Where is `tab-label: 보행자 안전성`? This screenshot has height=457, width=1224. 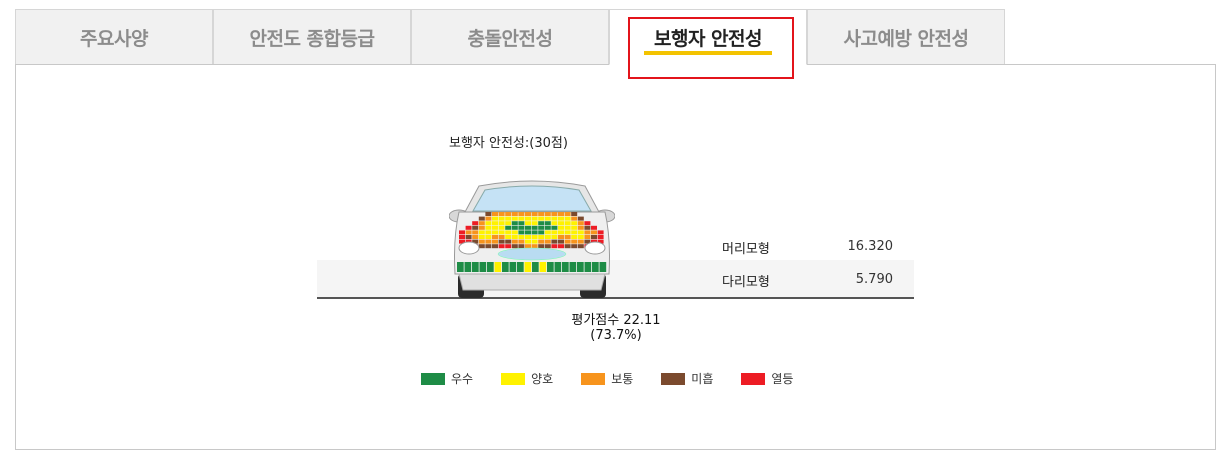
tab-label: 보행자 안전성 is located at coordinates (708, 38).